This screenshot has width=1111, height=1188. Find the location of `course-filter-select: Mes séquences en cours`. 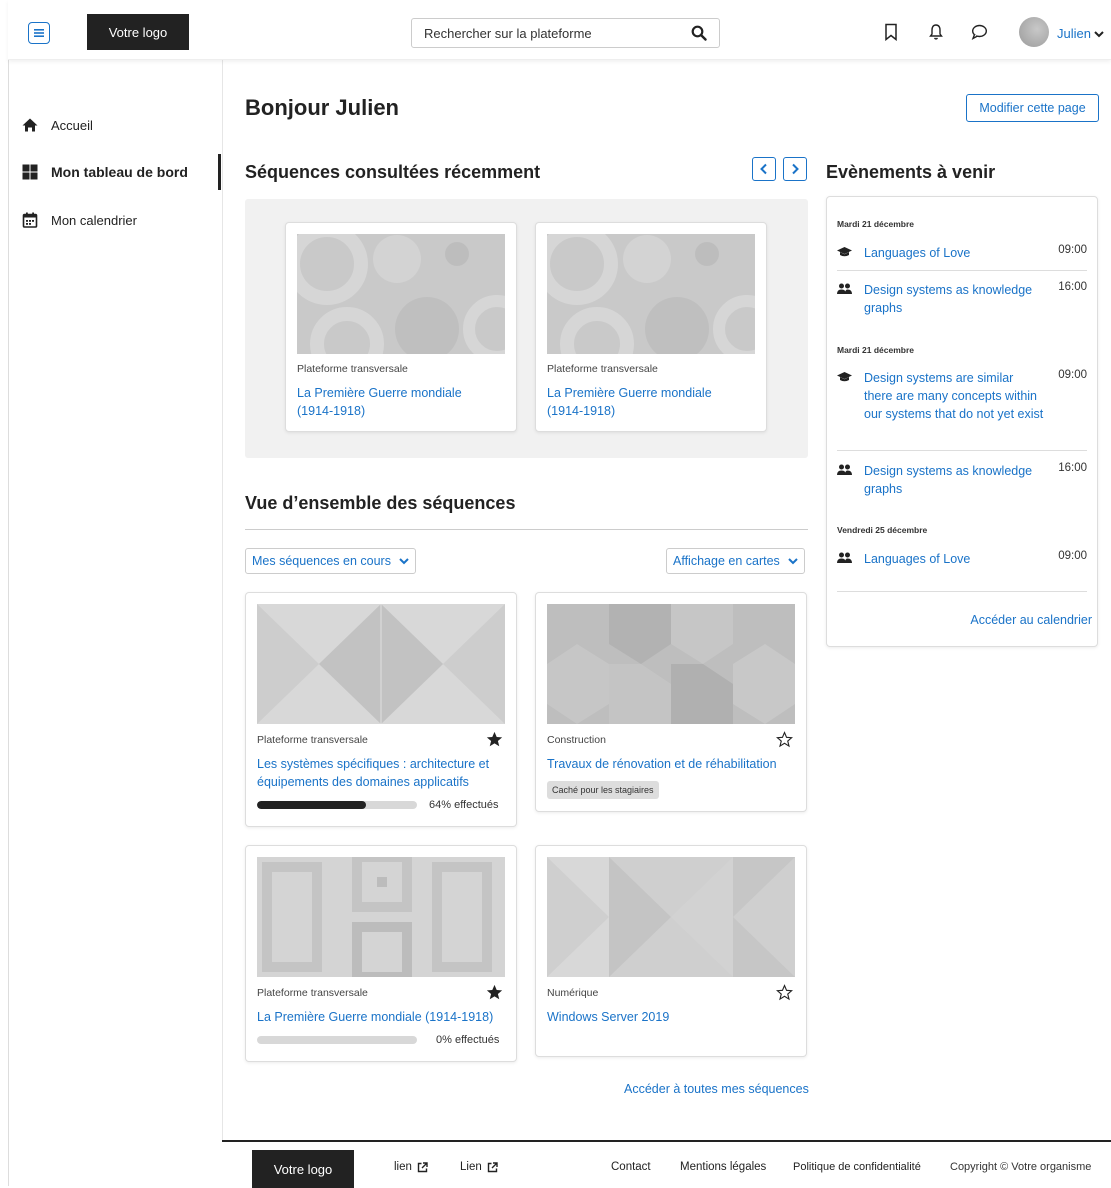

course-filter-select: Mes séquences en cours is located at coordinates (330, 561).